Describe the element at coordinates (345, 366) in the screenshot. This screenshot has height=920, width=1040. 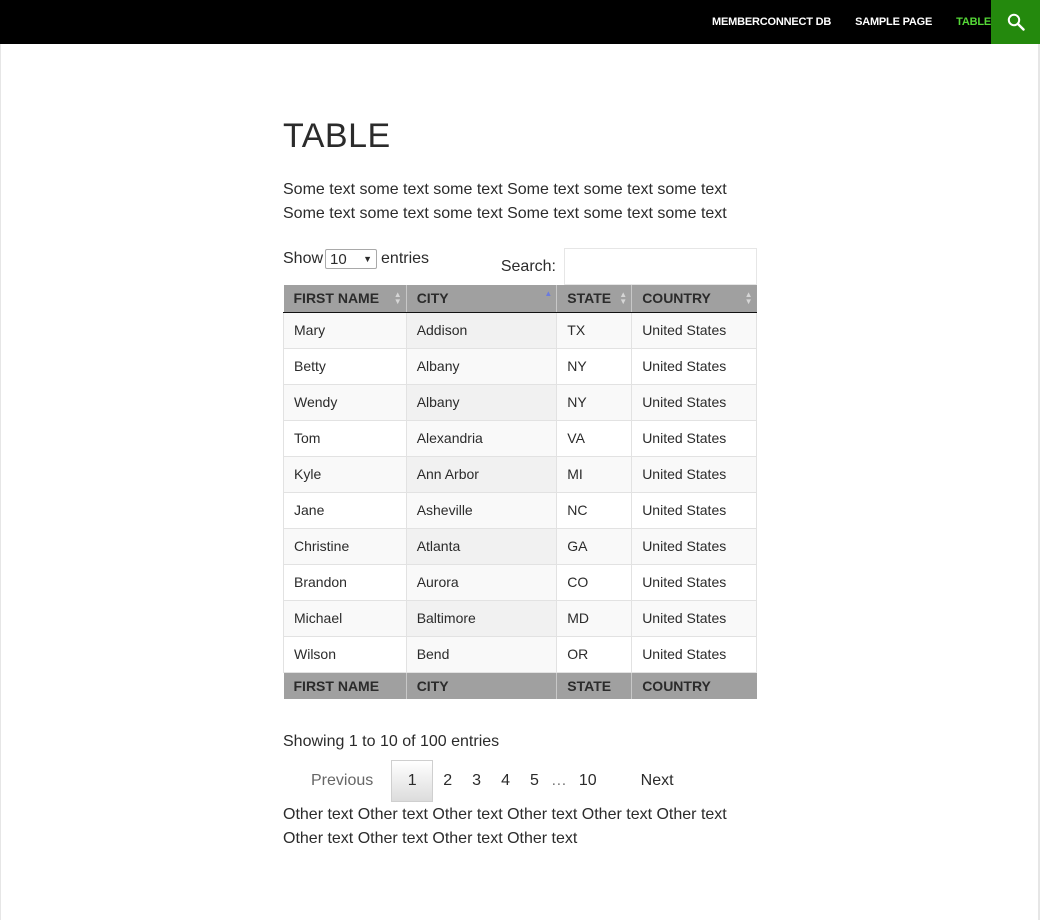
I see `cell-first-name: Betty` at that location.